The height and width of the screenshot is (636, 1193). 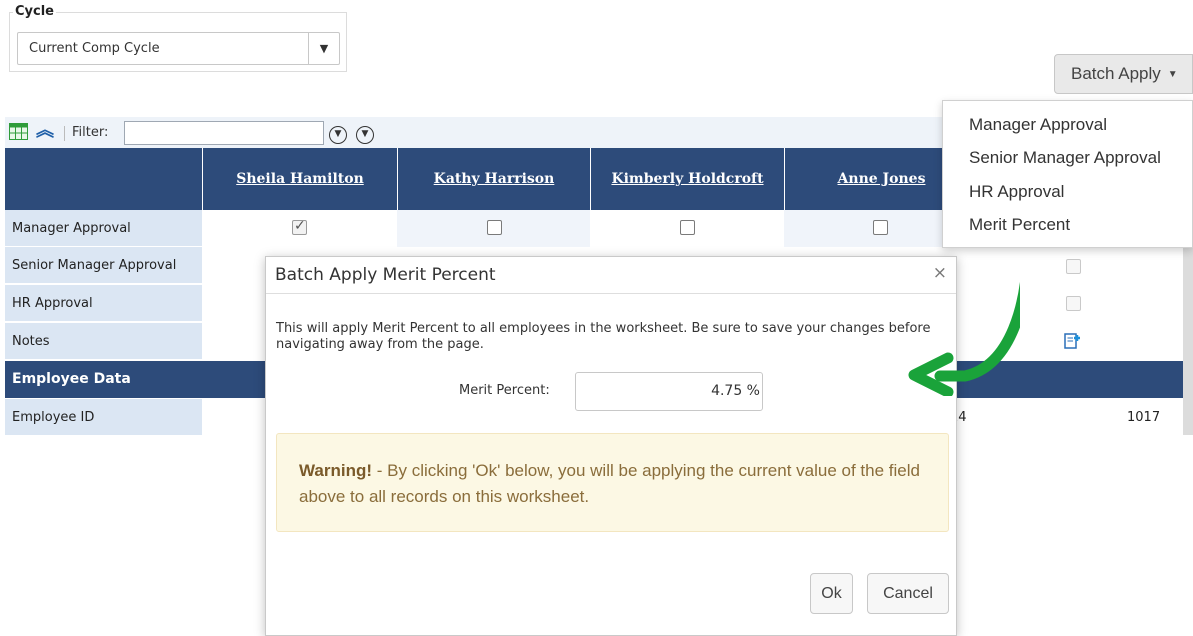 I want to click on employee-id-value: 1017, so click(x=1144, y=417).